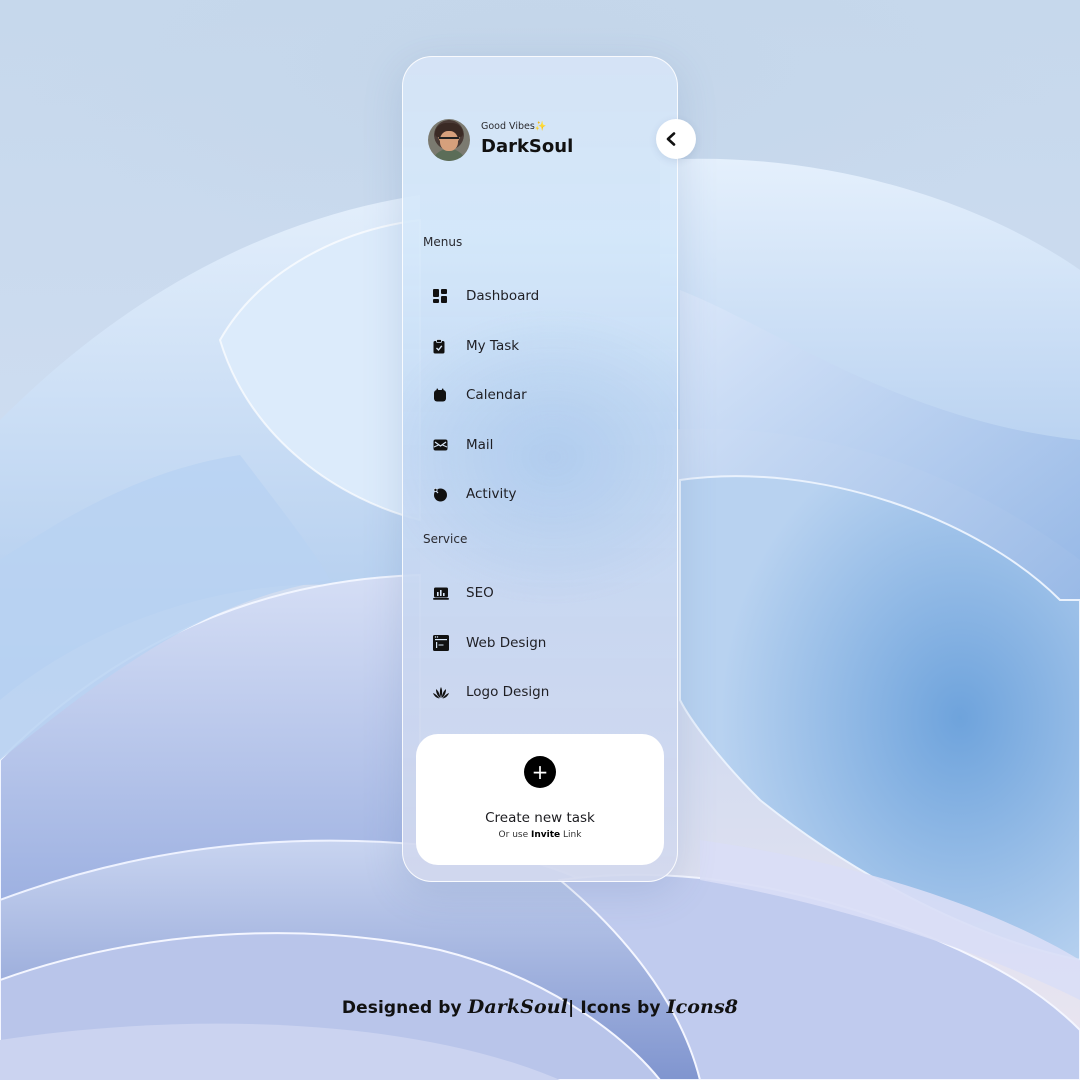 This screenshot has width=1080, height=1080. What do you see at coordinates (508, 692) in the screenshot?
I see `menu-item-label: Logo Design` at bounding box center [508, 692].